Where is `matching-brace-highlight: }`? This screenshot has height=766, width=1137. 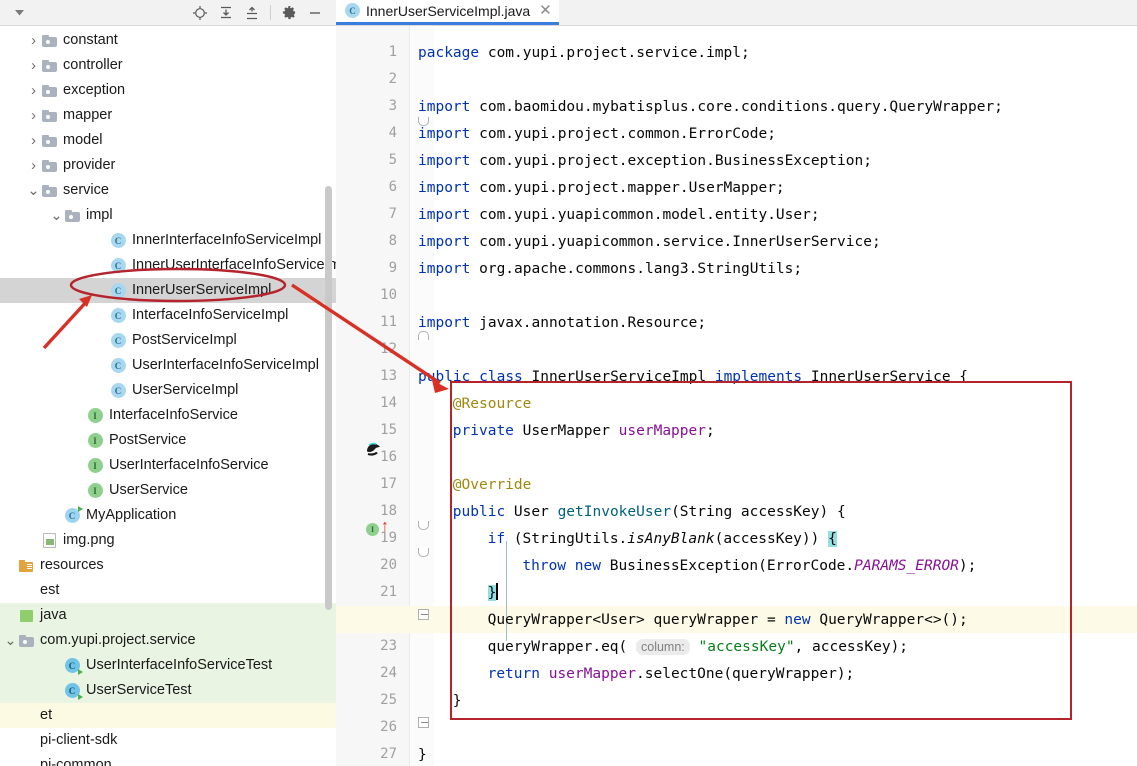 matching-brace-highlight: } is located at coordinates (492, 593).